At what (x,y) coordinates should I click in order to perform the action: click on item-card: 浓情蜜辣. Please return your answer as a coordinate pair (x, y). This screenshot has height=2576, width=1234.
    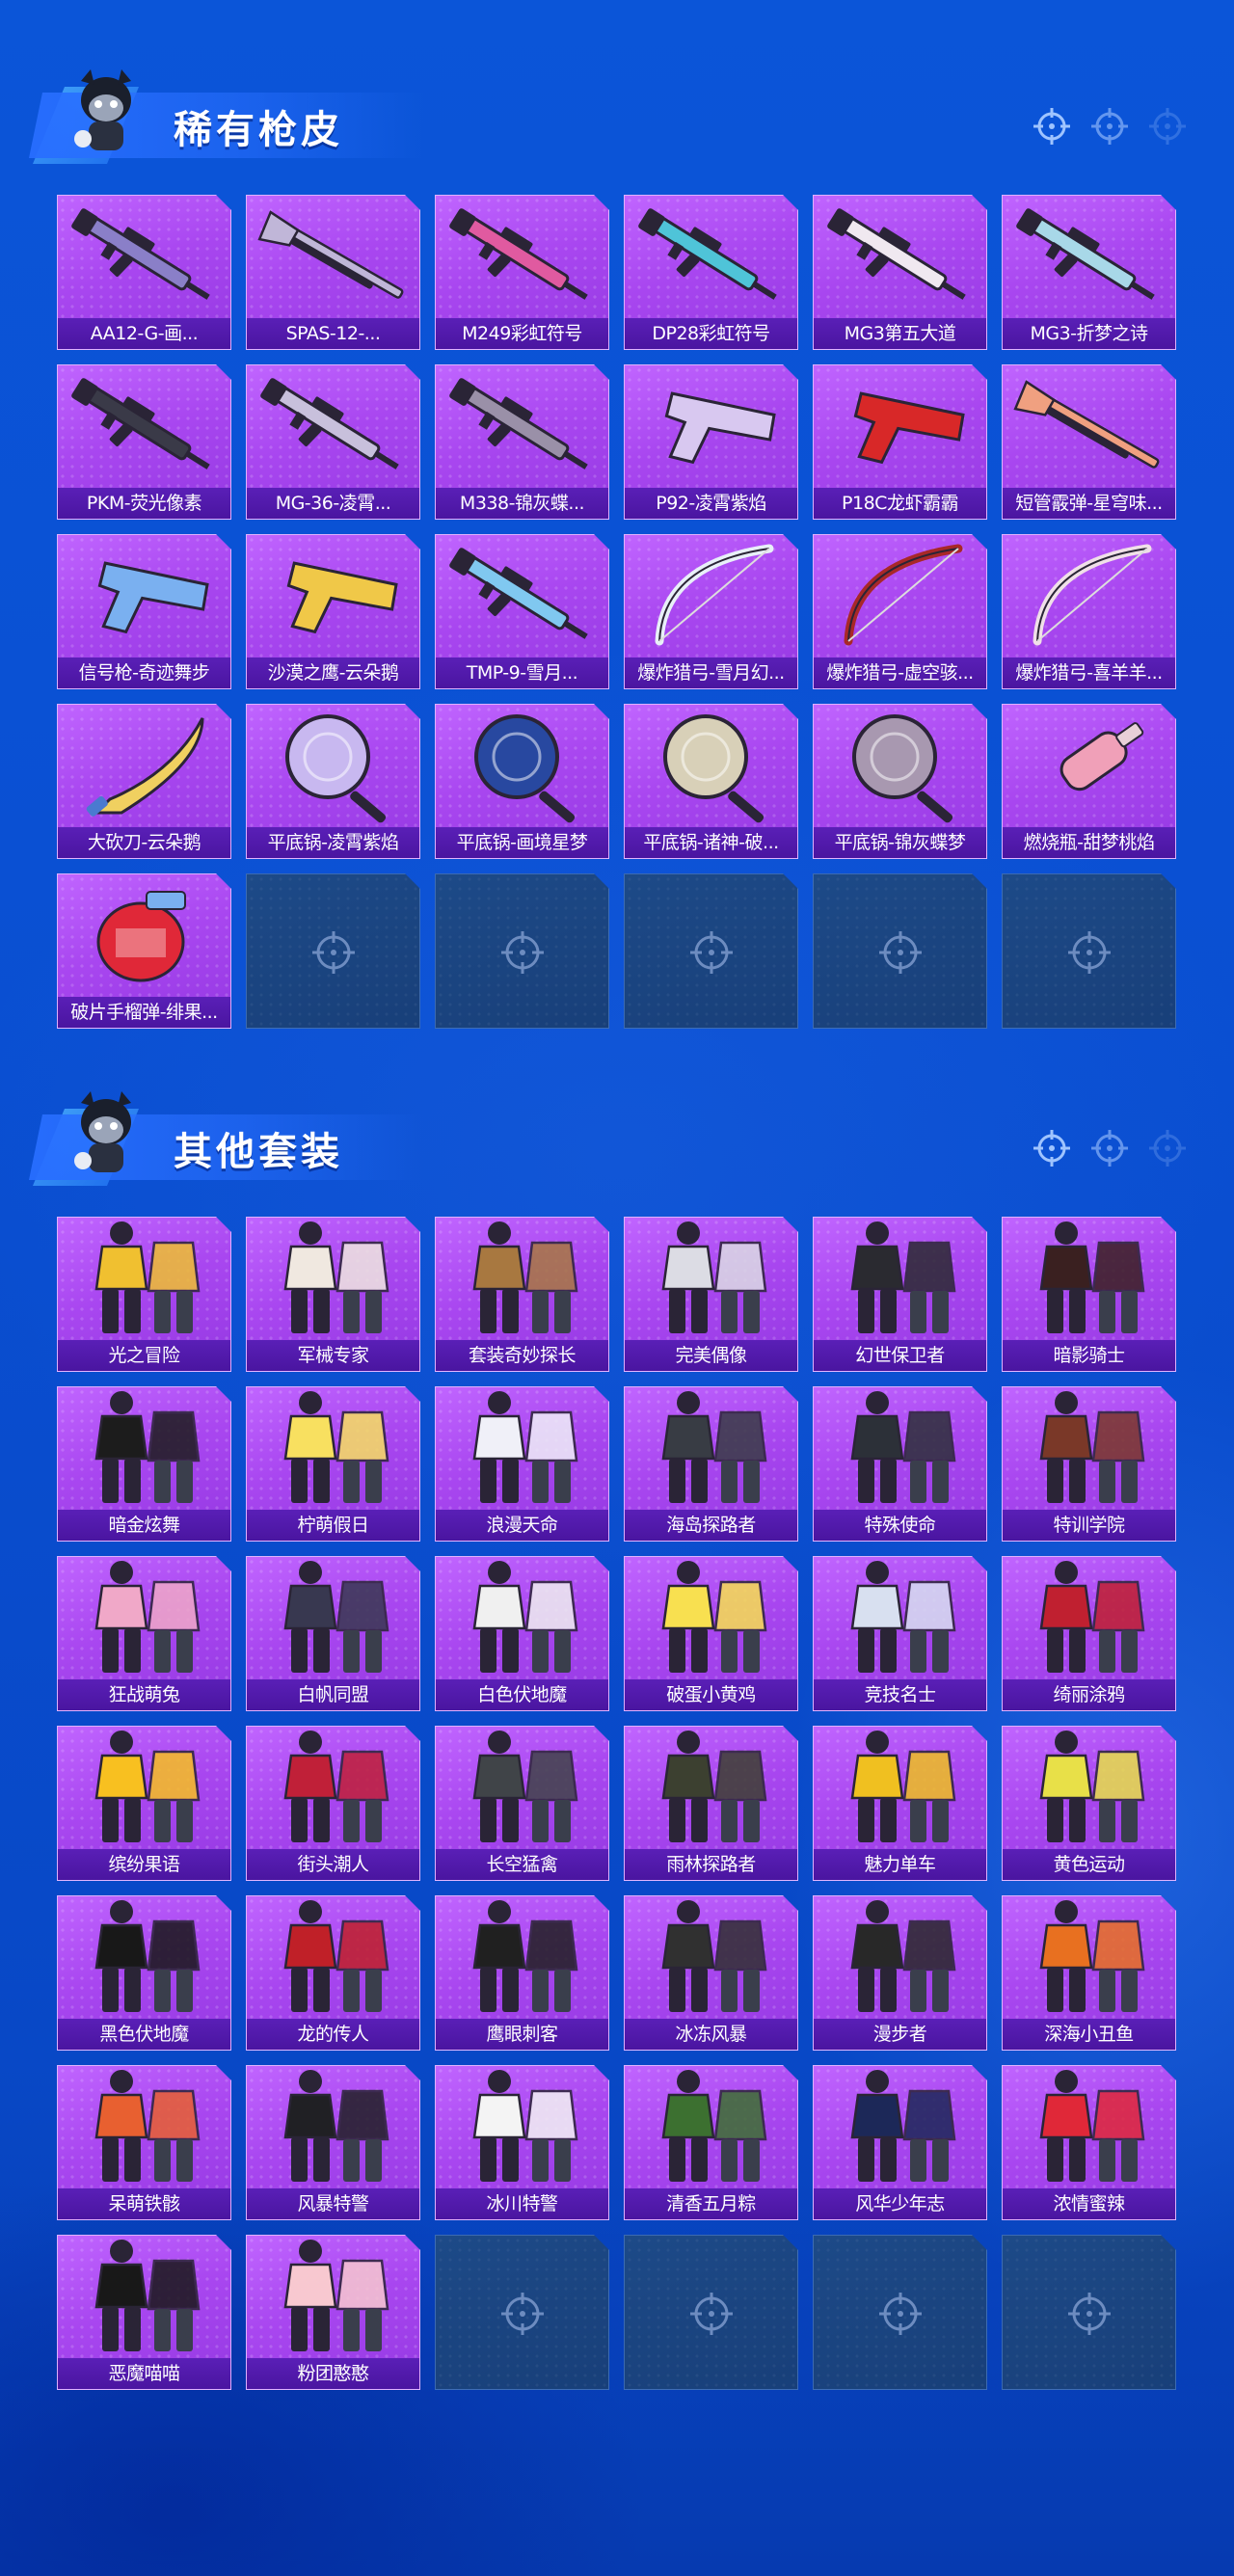
    Looking at the image, I should click on (1089, 2143).